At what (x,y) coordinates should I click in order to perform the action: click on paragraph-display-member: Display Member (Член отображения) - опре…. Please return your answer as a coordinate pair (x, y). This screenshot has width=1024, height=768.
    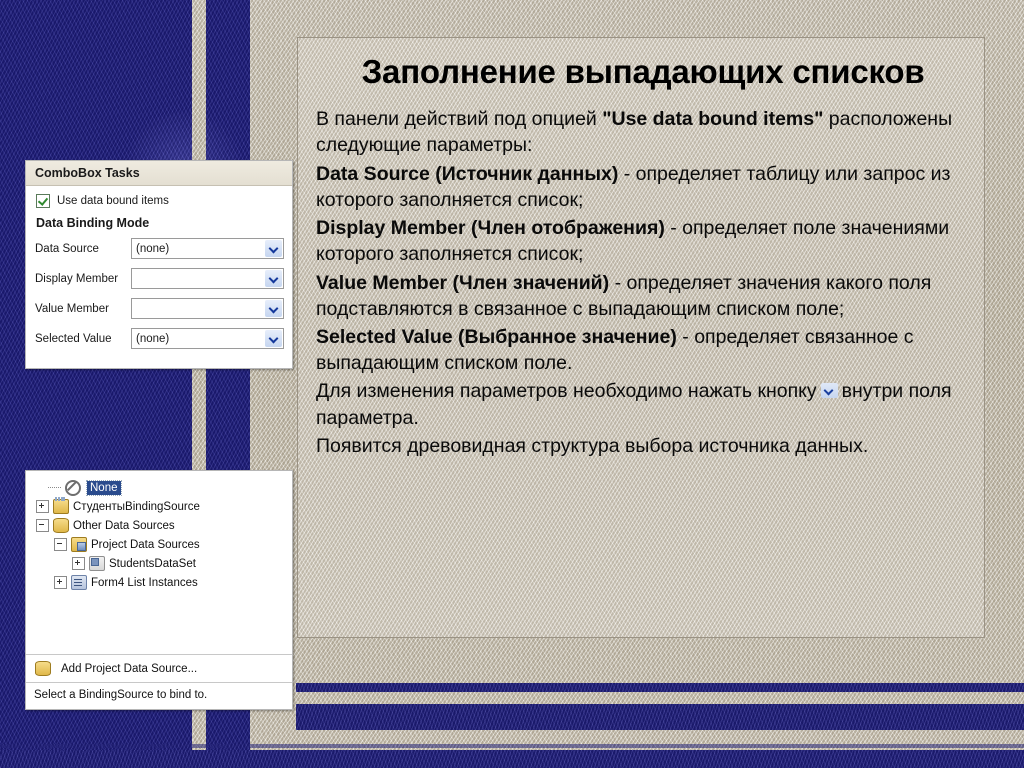
    Looking at the image, I should click on (643, 241).